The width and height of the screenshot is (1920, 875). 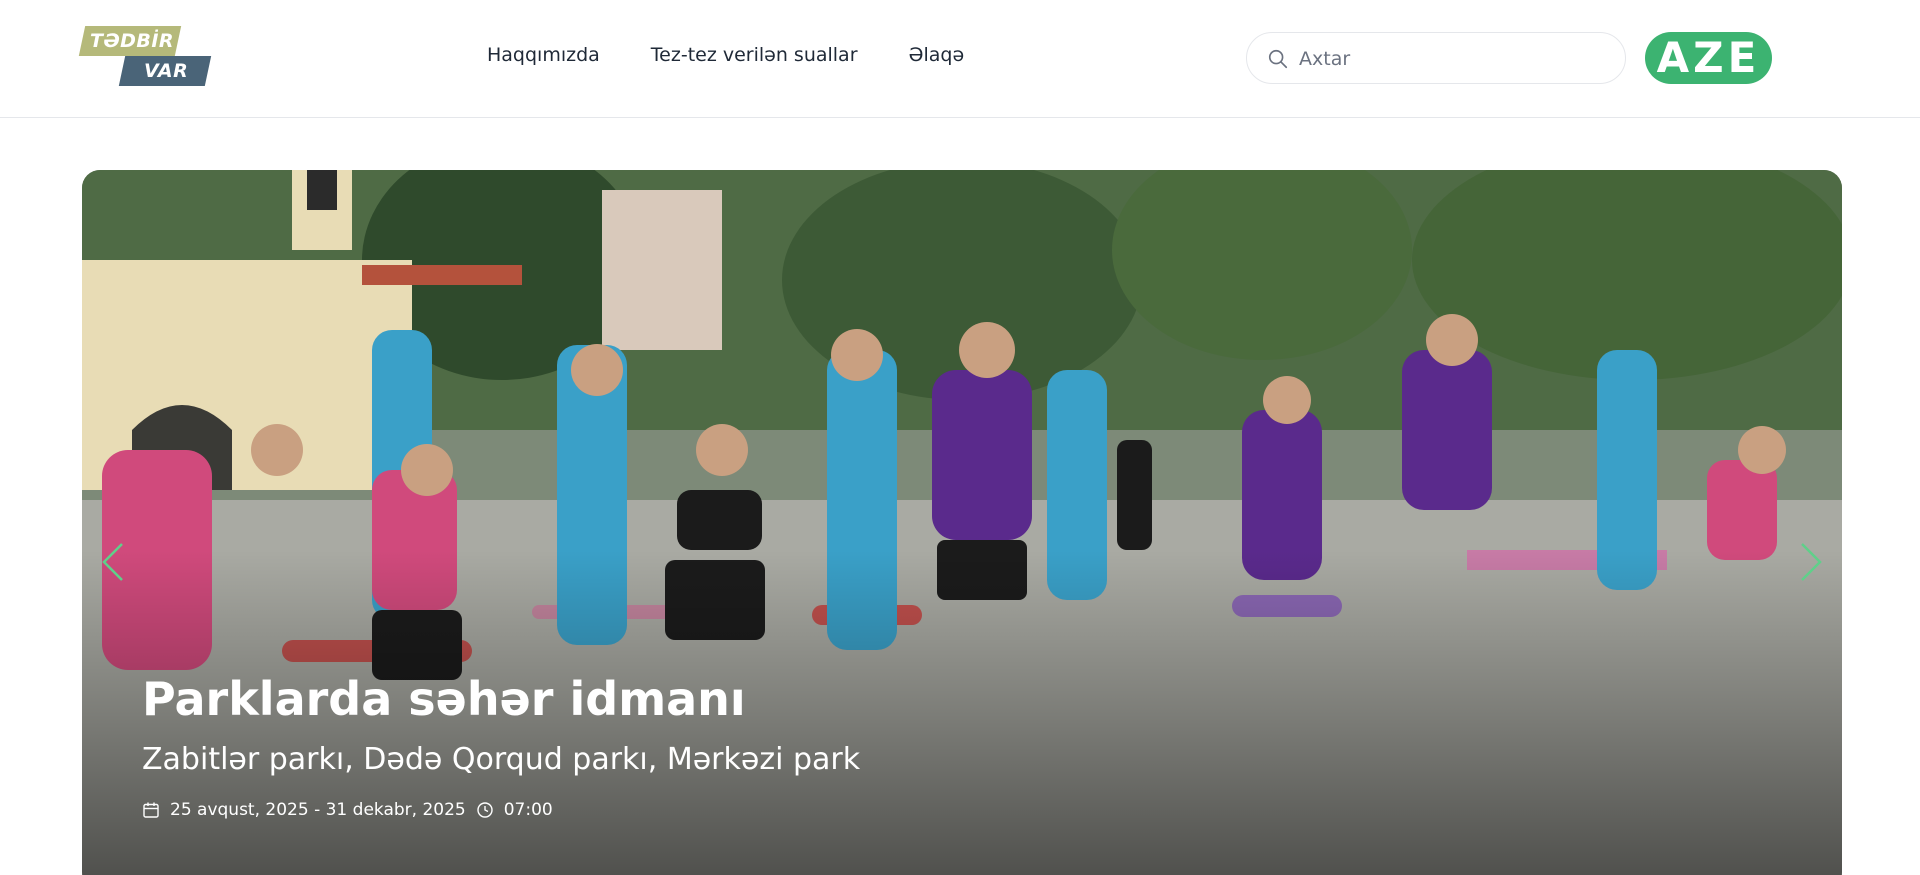 I want to click on search-input, so click(x=1454, y=59).